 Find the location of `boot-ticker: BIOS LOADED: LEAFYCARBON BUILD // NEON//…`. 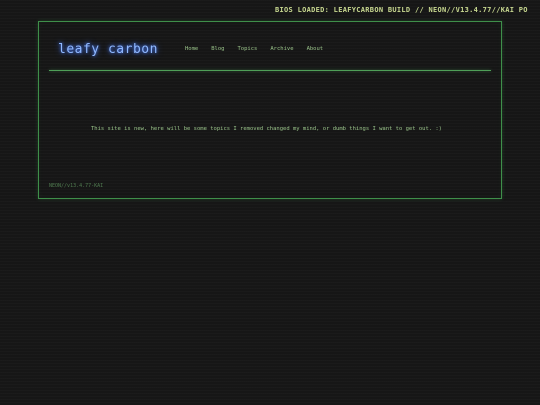

boot-ticker: BIOS LOADED: LEAFYCARBON BUILD // NEON//… is located at coordinates (401, 10).